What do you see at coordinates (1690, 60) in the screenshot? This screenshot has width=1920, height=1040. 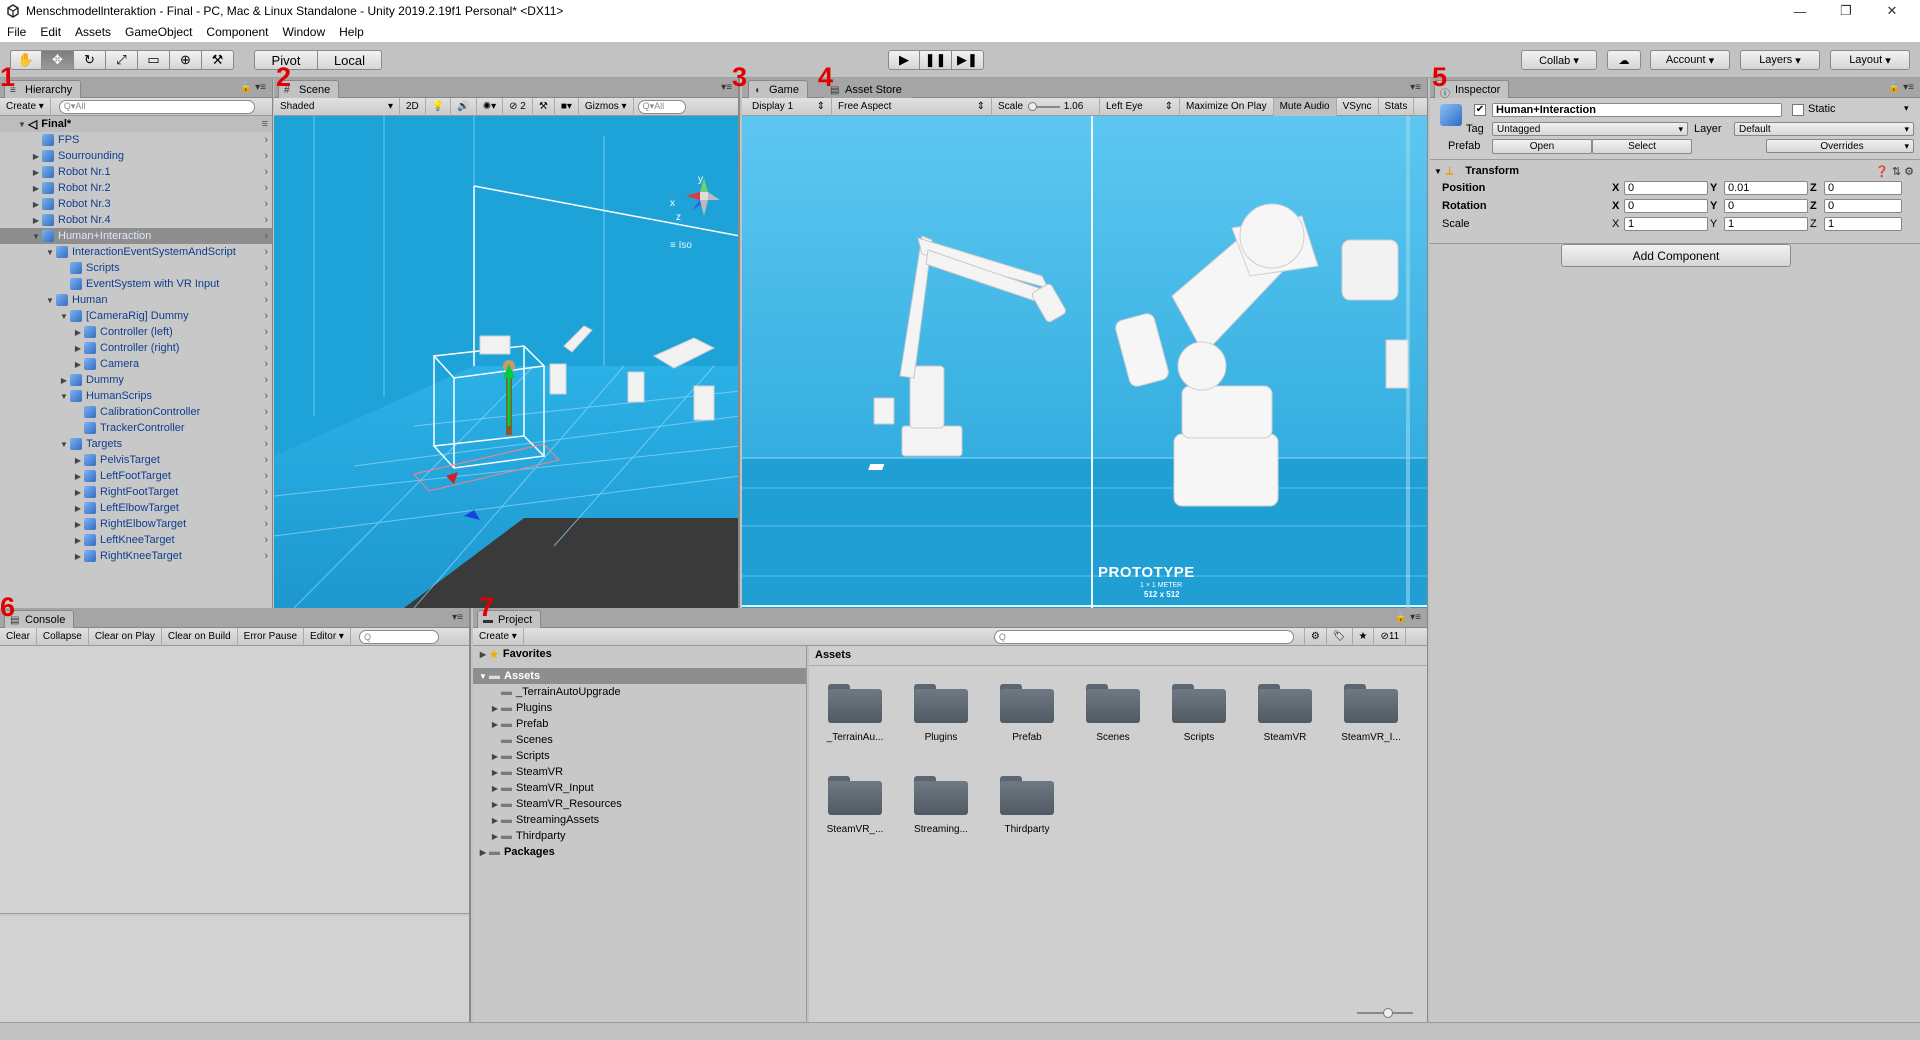 I see `account-dropdown: Account ▾` at bounding box center [1690, 60].